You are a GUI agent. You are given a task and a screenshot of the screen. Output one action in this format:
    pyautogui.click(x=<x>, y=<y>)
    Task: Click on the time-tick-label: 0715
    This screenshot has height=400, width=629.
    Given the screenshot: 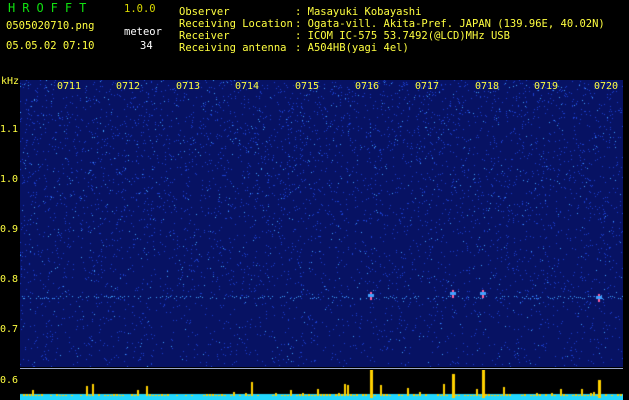 What is the action you would take?
    pyautogui.click(x=307, y=86)
    